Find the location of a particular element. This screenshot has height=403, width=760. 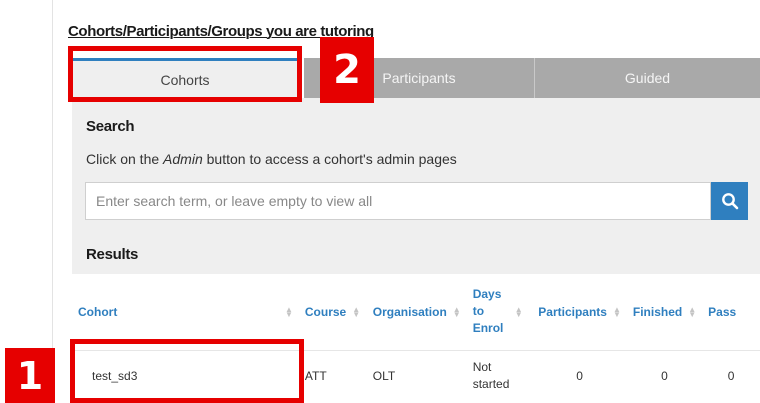

column-header-label: Pass is located at coordinates (722, 311).